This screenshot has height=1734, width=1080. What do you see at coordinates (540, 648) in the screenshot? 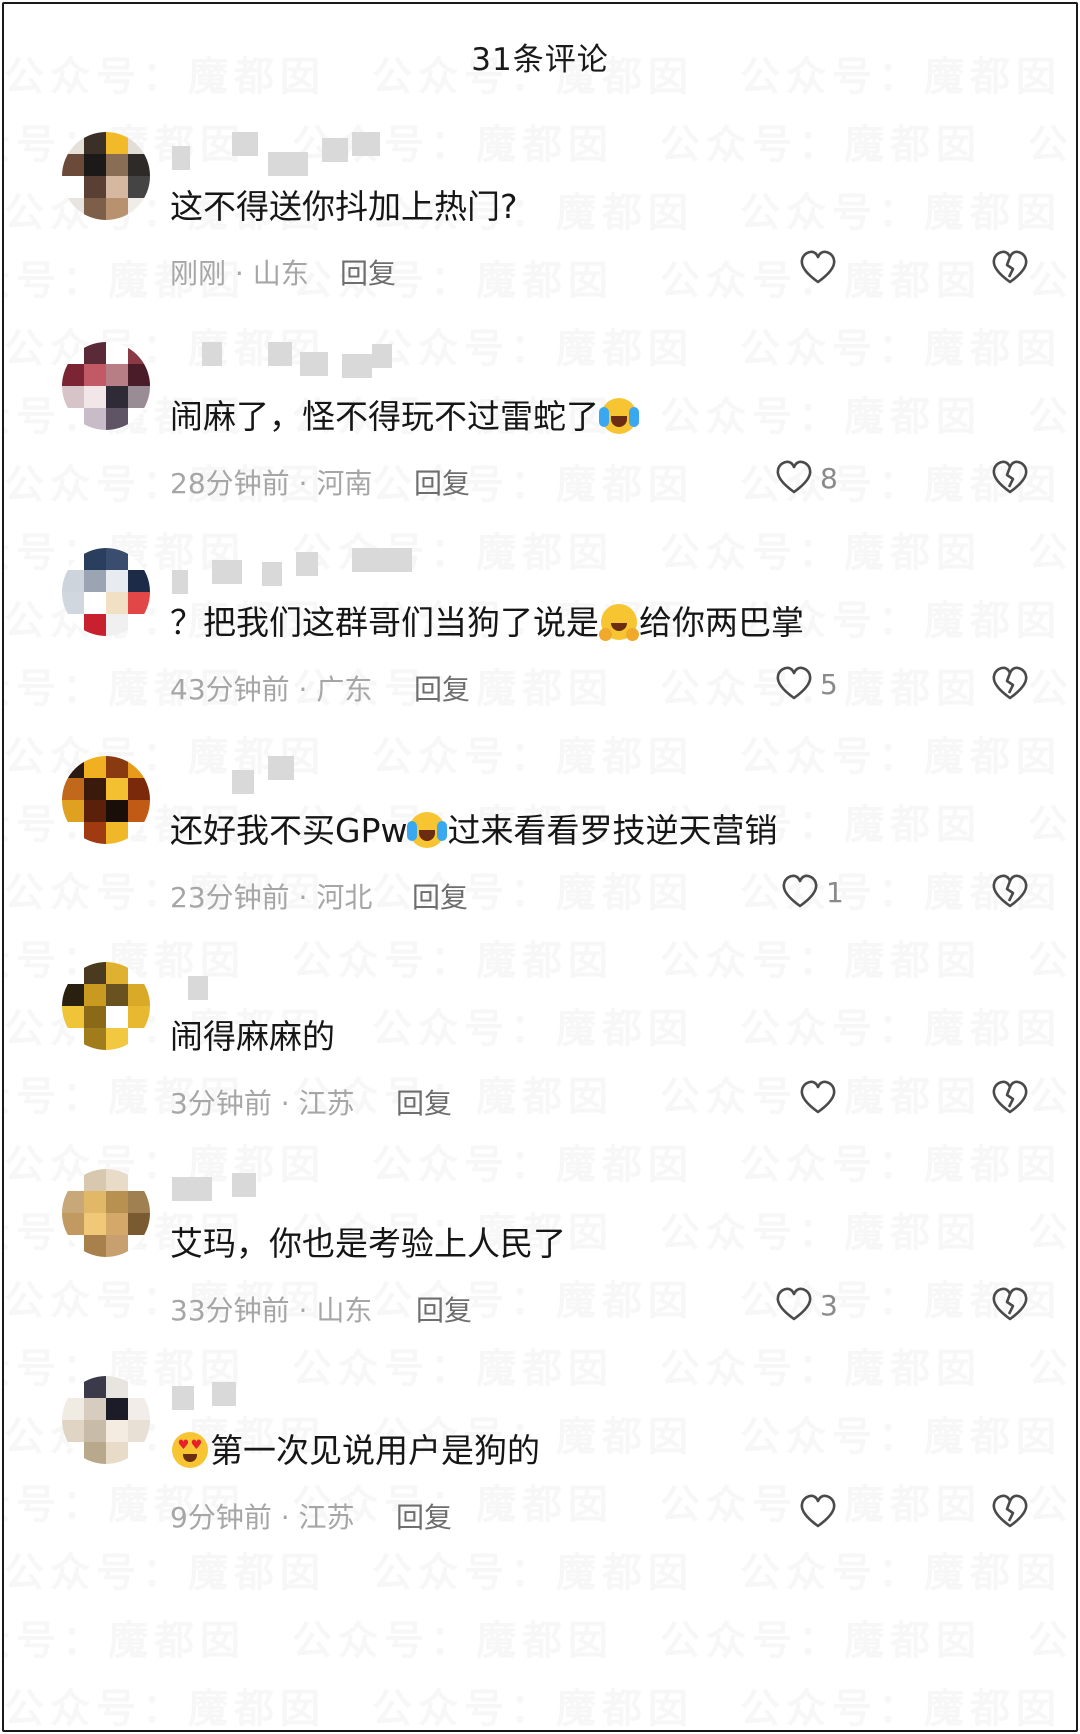
I see `comment-item: ？把我们这群哥们当狗了说是 给你两巴掌 43分钟前 · 广东 回复 5` at bounding box center [540, 648].